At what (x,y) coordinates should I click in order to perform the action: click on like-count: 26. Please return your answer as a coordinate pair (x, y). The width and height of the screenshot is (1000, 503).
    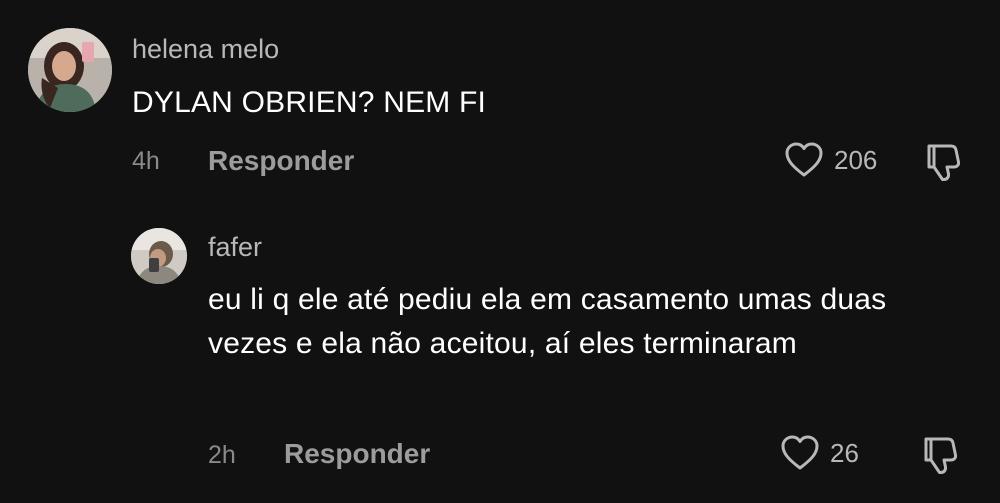
    Looking at the image, I should click on (844, 452).